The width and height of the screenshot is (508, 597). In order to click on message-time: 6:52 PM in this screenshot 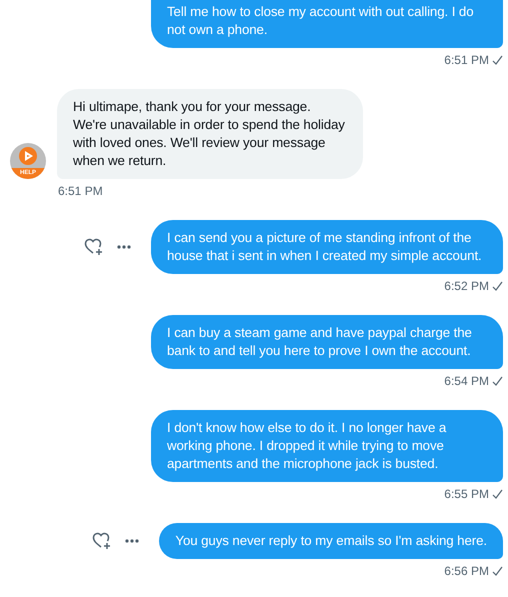, I will do `click(466, 286)`.